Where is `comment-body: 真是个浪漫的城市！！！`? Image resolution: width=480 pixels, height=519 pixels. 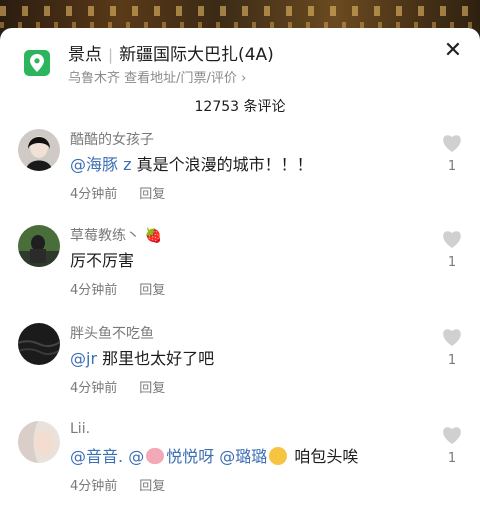 comment-body: 真是个浪漫的城市！！！ is located at coordinates (222, 164).